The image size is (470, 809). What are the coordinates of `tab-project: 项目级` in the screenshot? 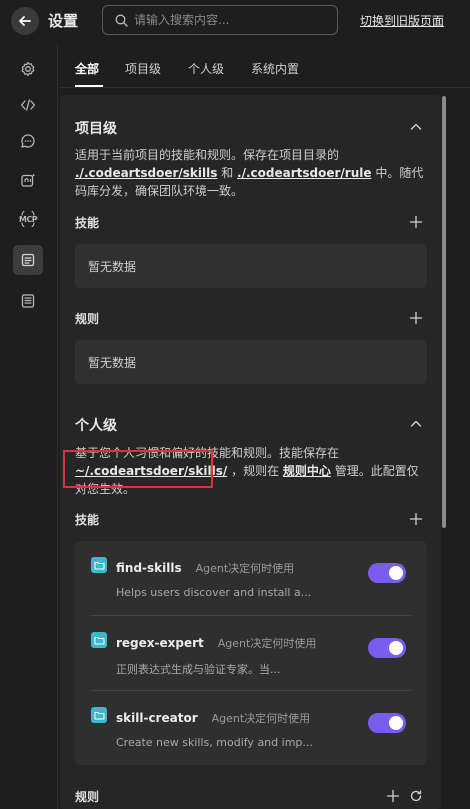 It's located at (143, 68).